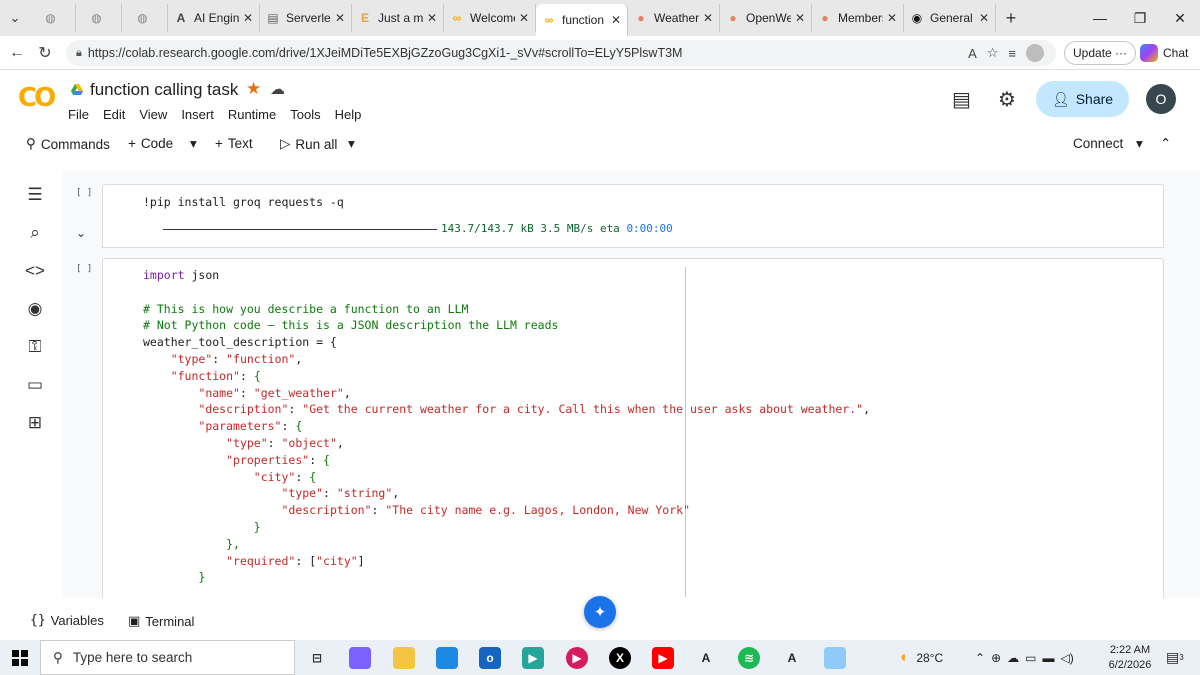 The width and height of the screenshot is (1200, 675). Describe the element at coordinates (533, 658) in the screenshot. I see `play-store-icon: ▶` at that location.